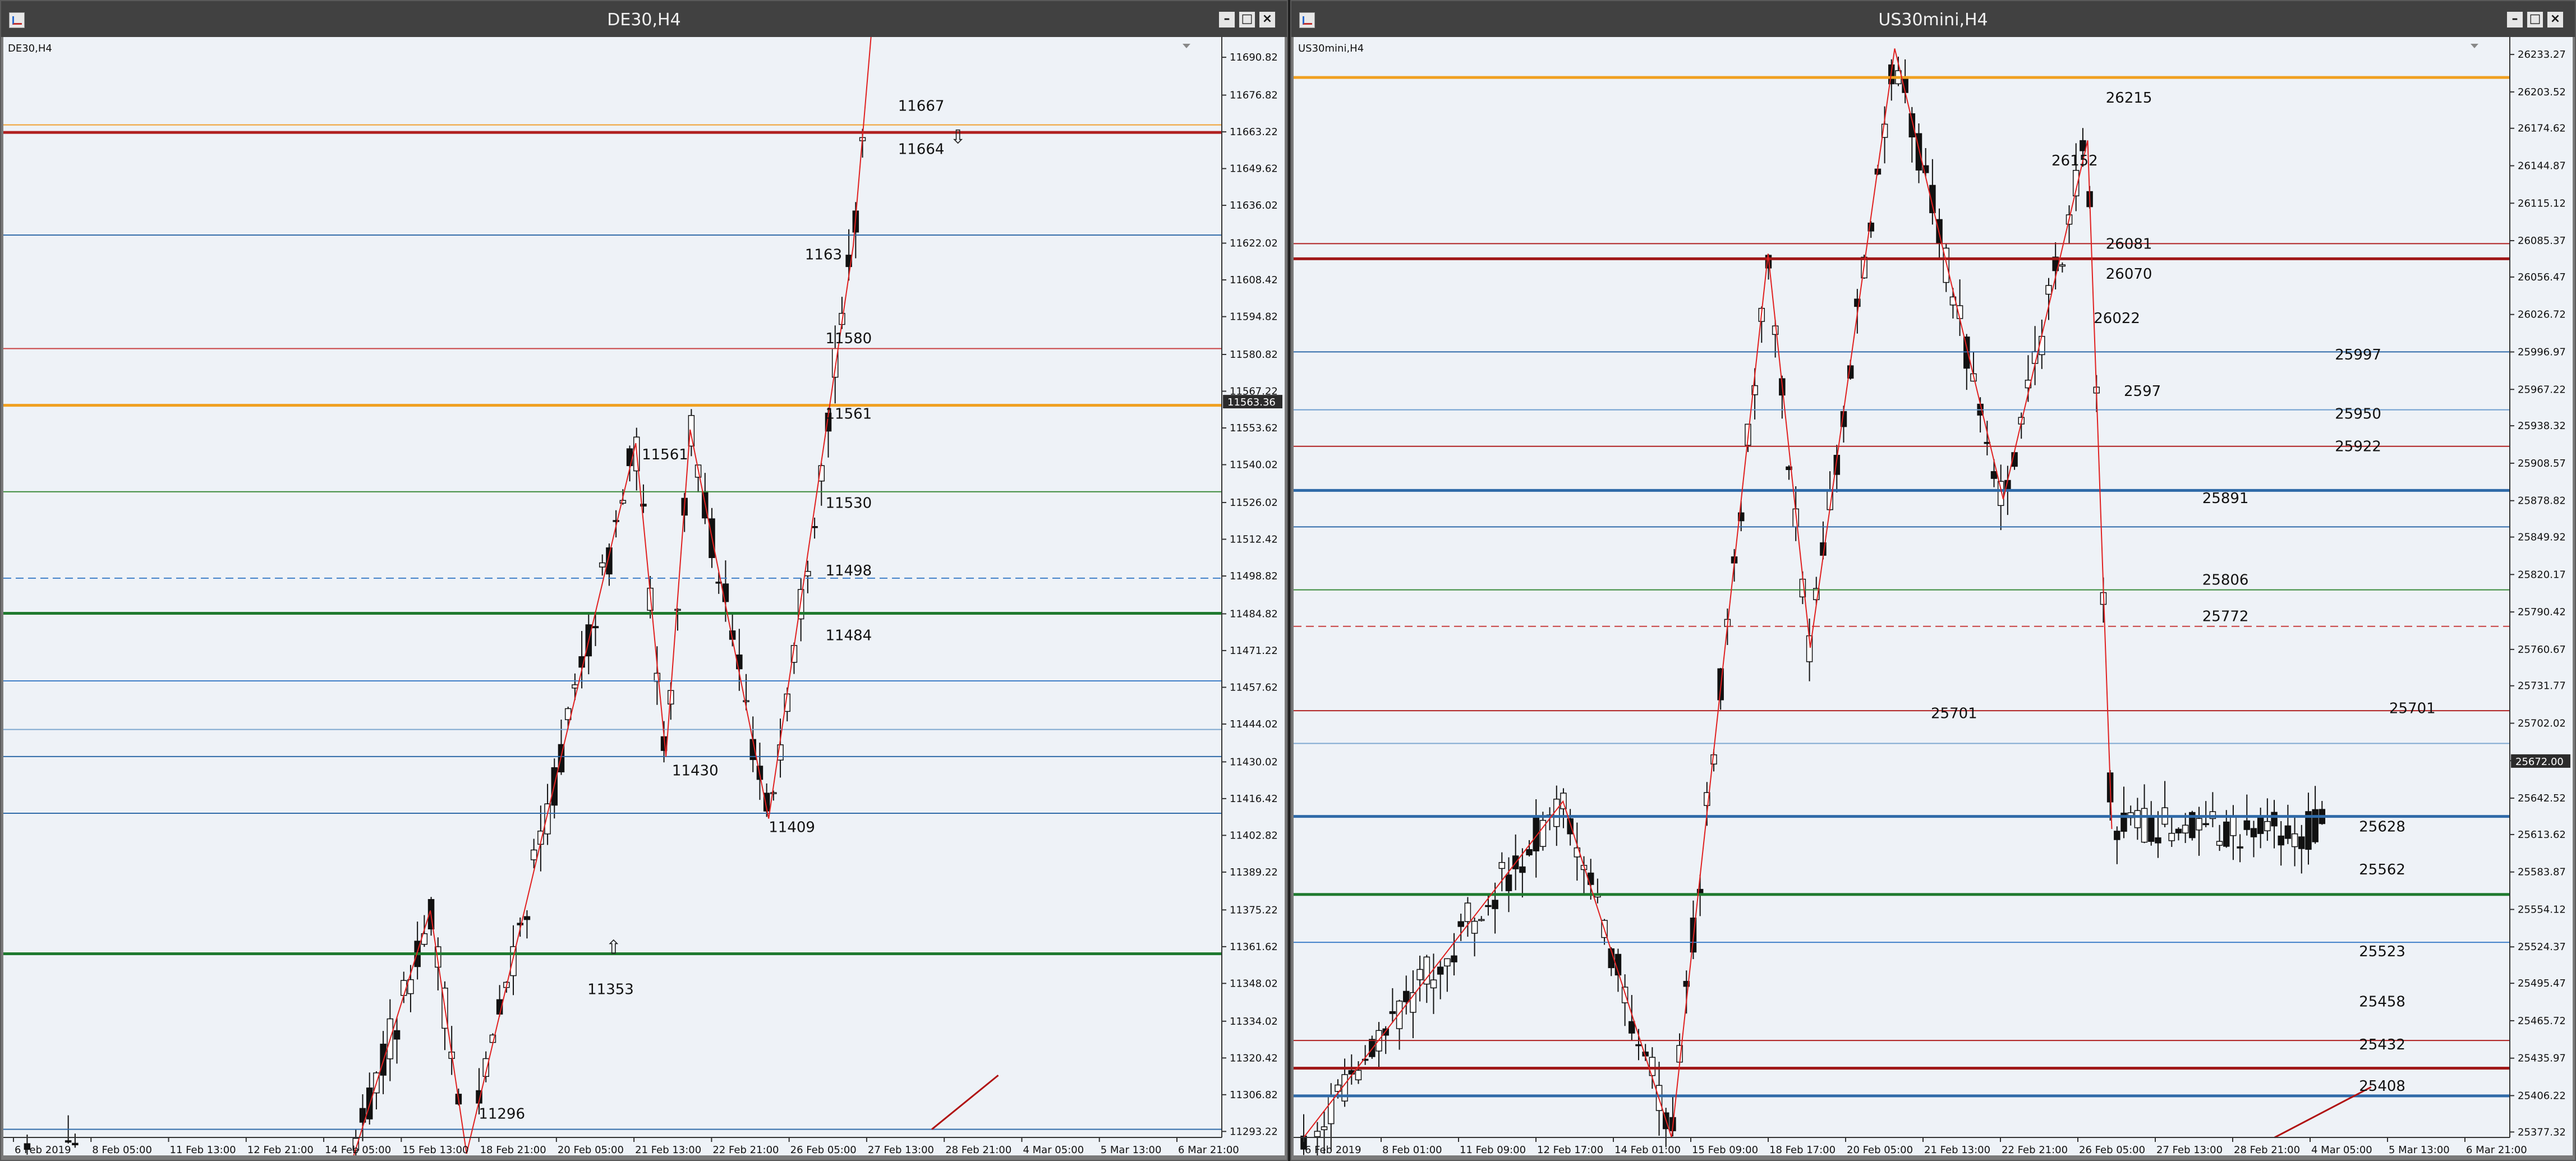 Image resolution: width=2576 pixels, height=1161 pixels. I want to click on price-tick-label: 25377.32, so click(2542, 1132).